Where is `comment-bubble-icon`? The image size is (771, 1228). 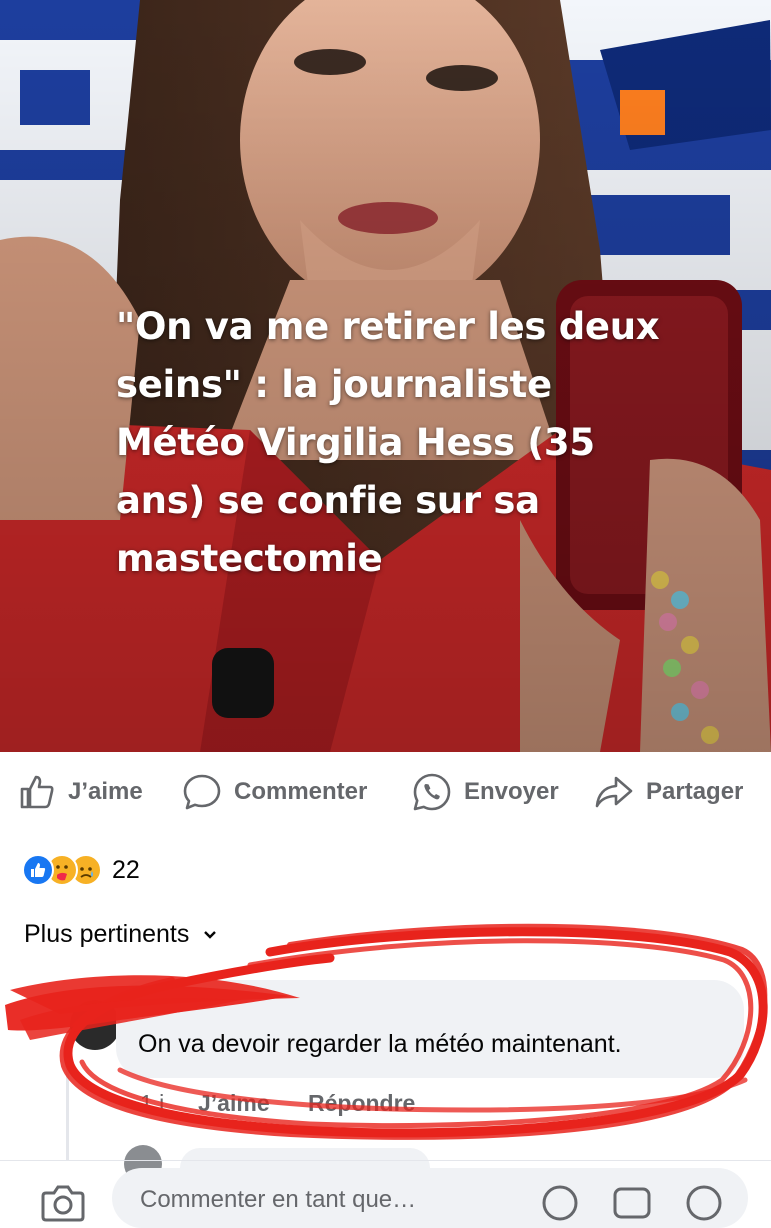
comment-bubble-icon is located at coordinates (202, 792).